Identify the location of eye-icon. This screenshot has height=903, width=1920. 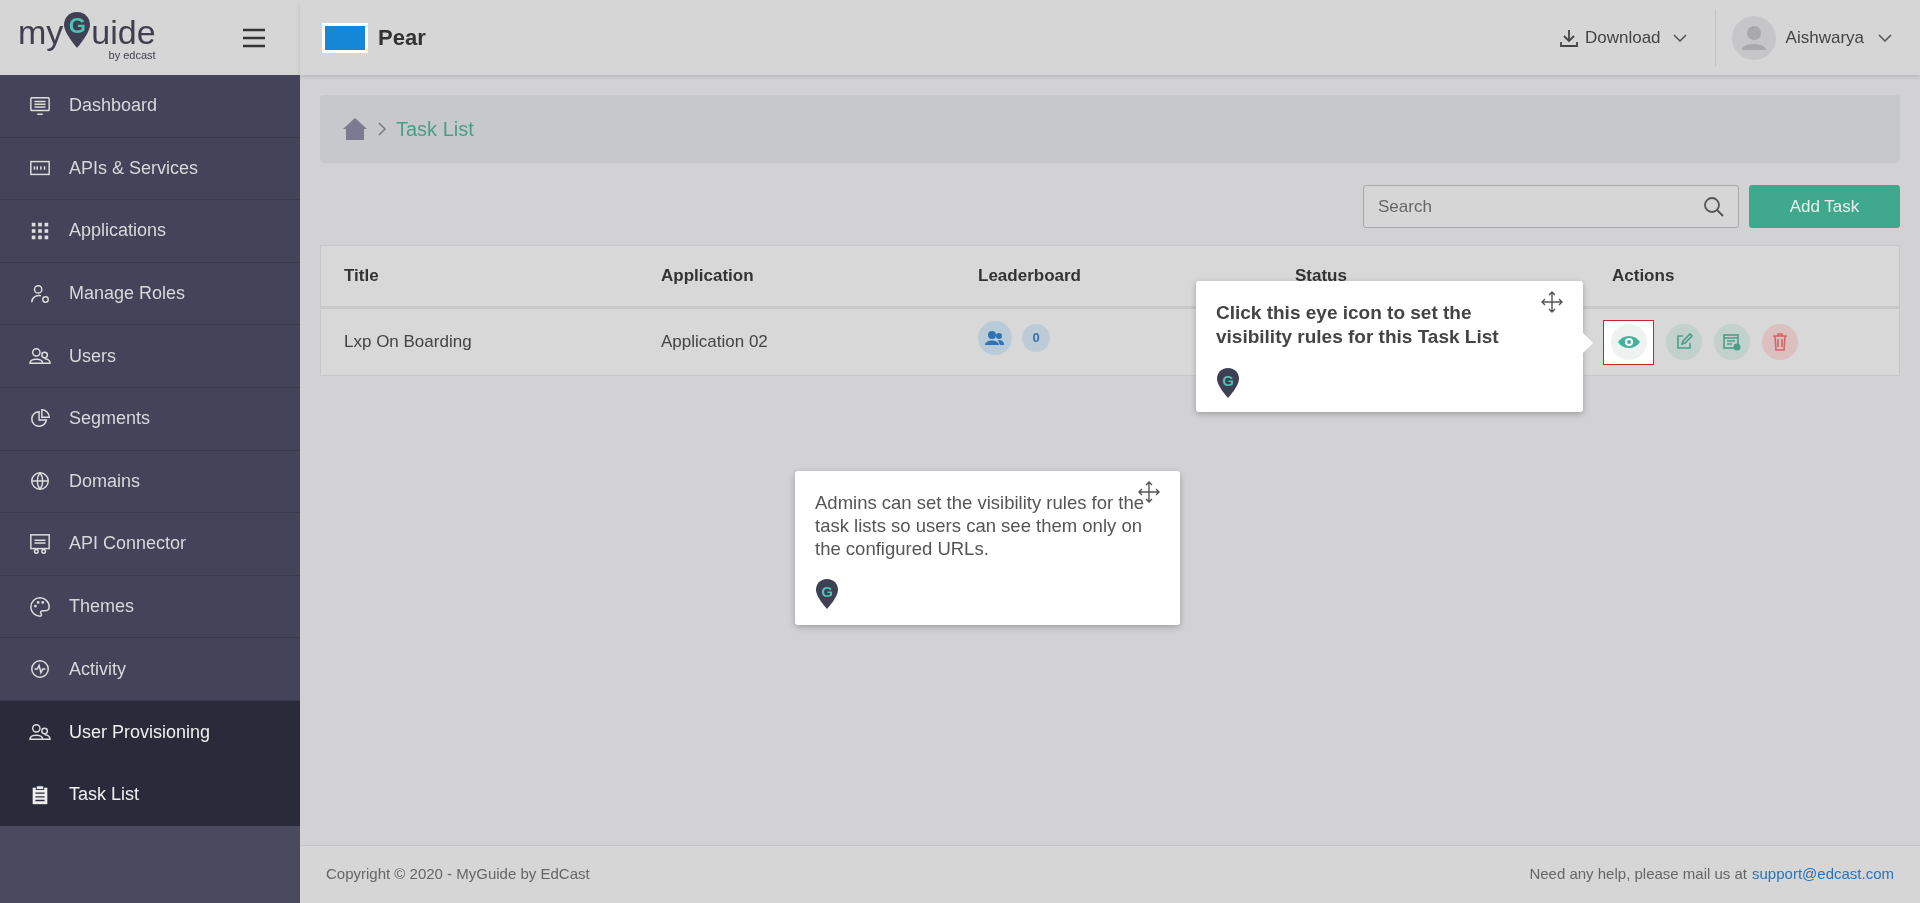
(1628, 342).